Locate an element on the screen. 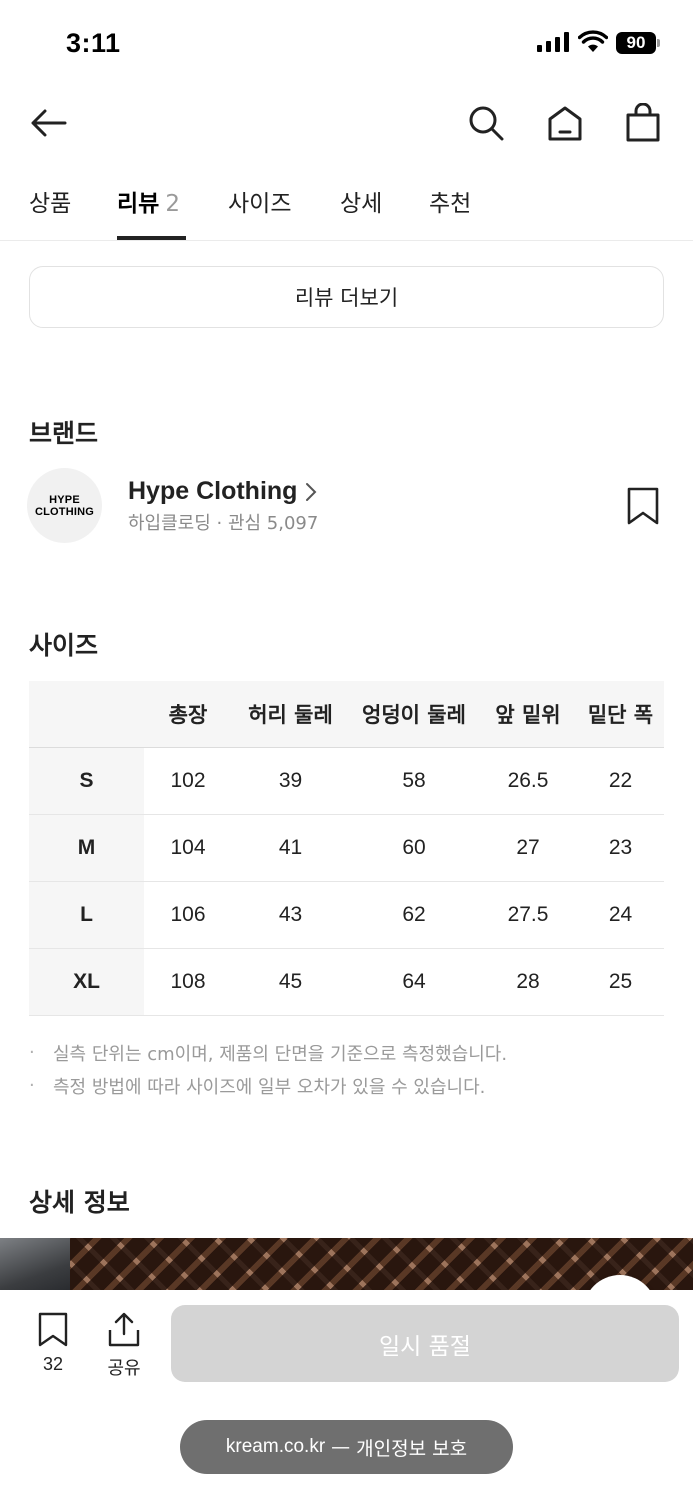 The image size is (693, 1500). table-cell: 41 is located at coordinates (290, 848).